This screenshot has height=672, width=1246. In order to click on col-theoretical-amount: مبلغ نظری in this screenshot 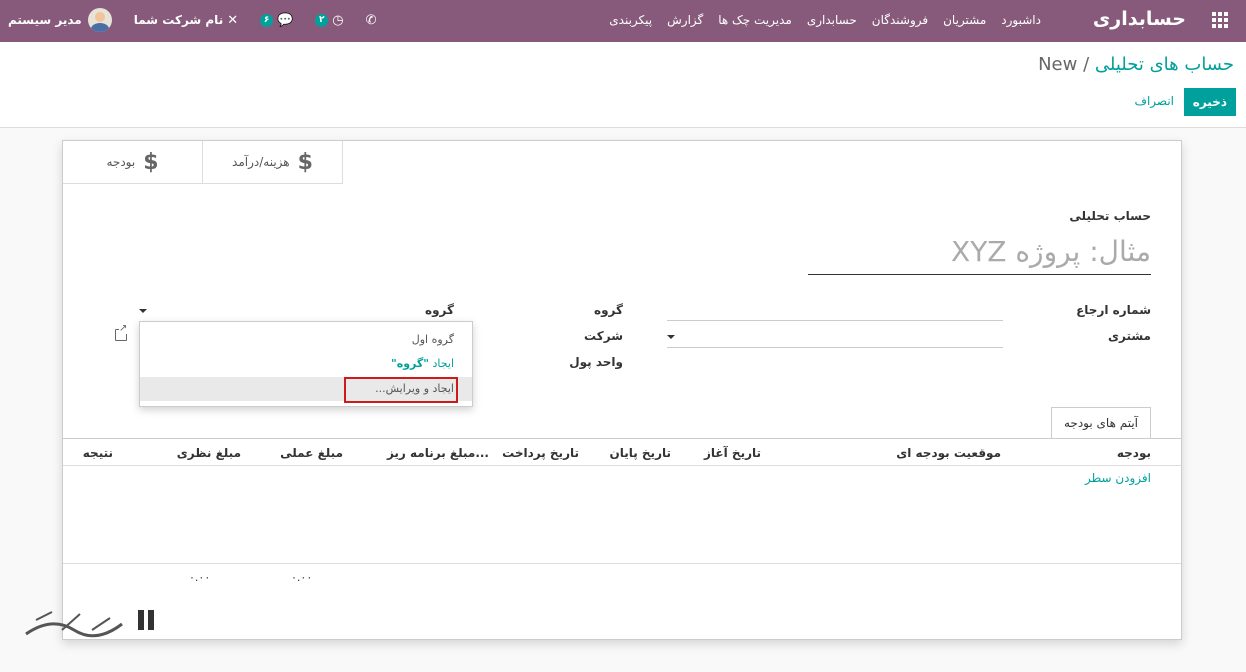, I will do `click(209, 453)`.